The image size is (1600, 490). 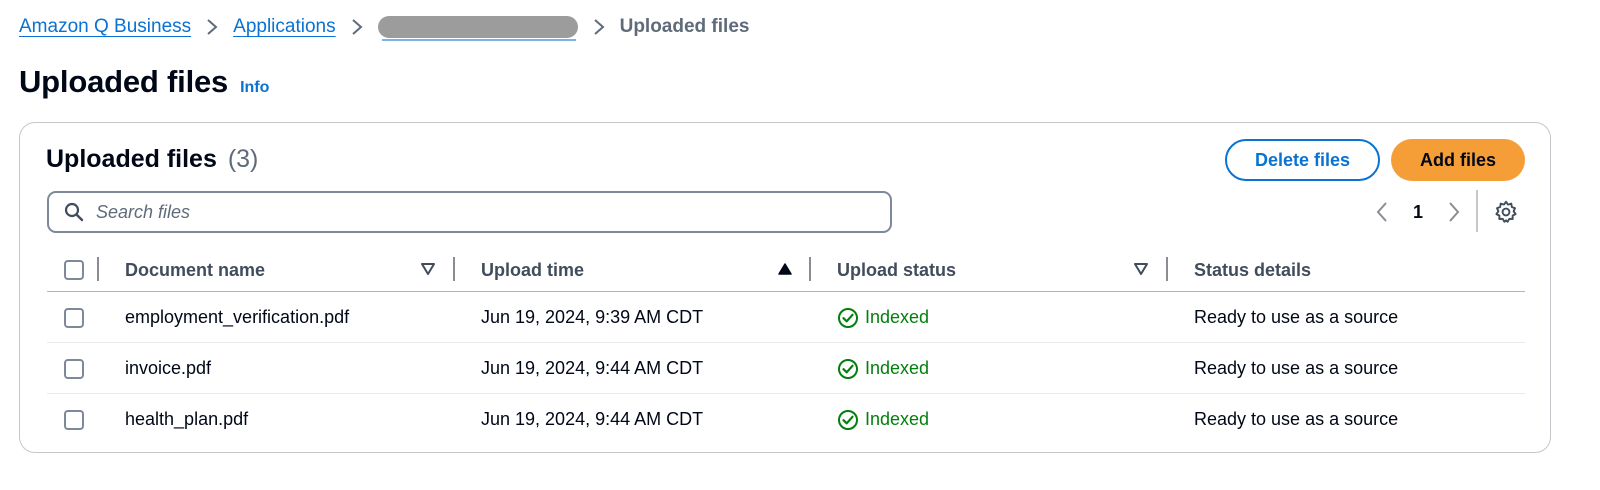 What do you see at coordinates (1506, 212) in the screenshot?
I see `gear-icon` at bounding box center [1506, 212].